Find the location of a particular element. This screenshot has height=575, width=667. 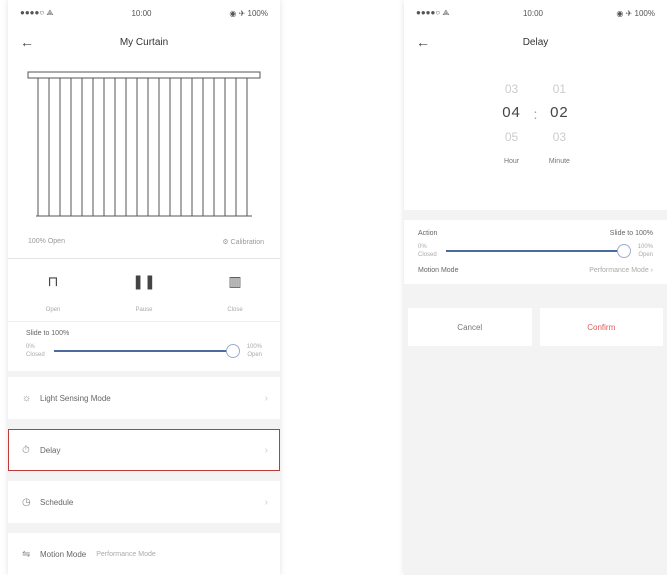

page-title: My Curtain is located at coordinates (144, 42).